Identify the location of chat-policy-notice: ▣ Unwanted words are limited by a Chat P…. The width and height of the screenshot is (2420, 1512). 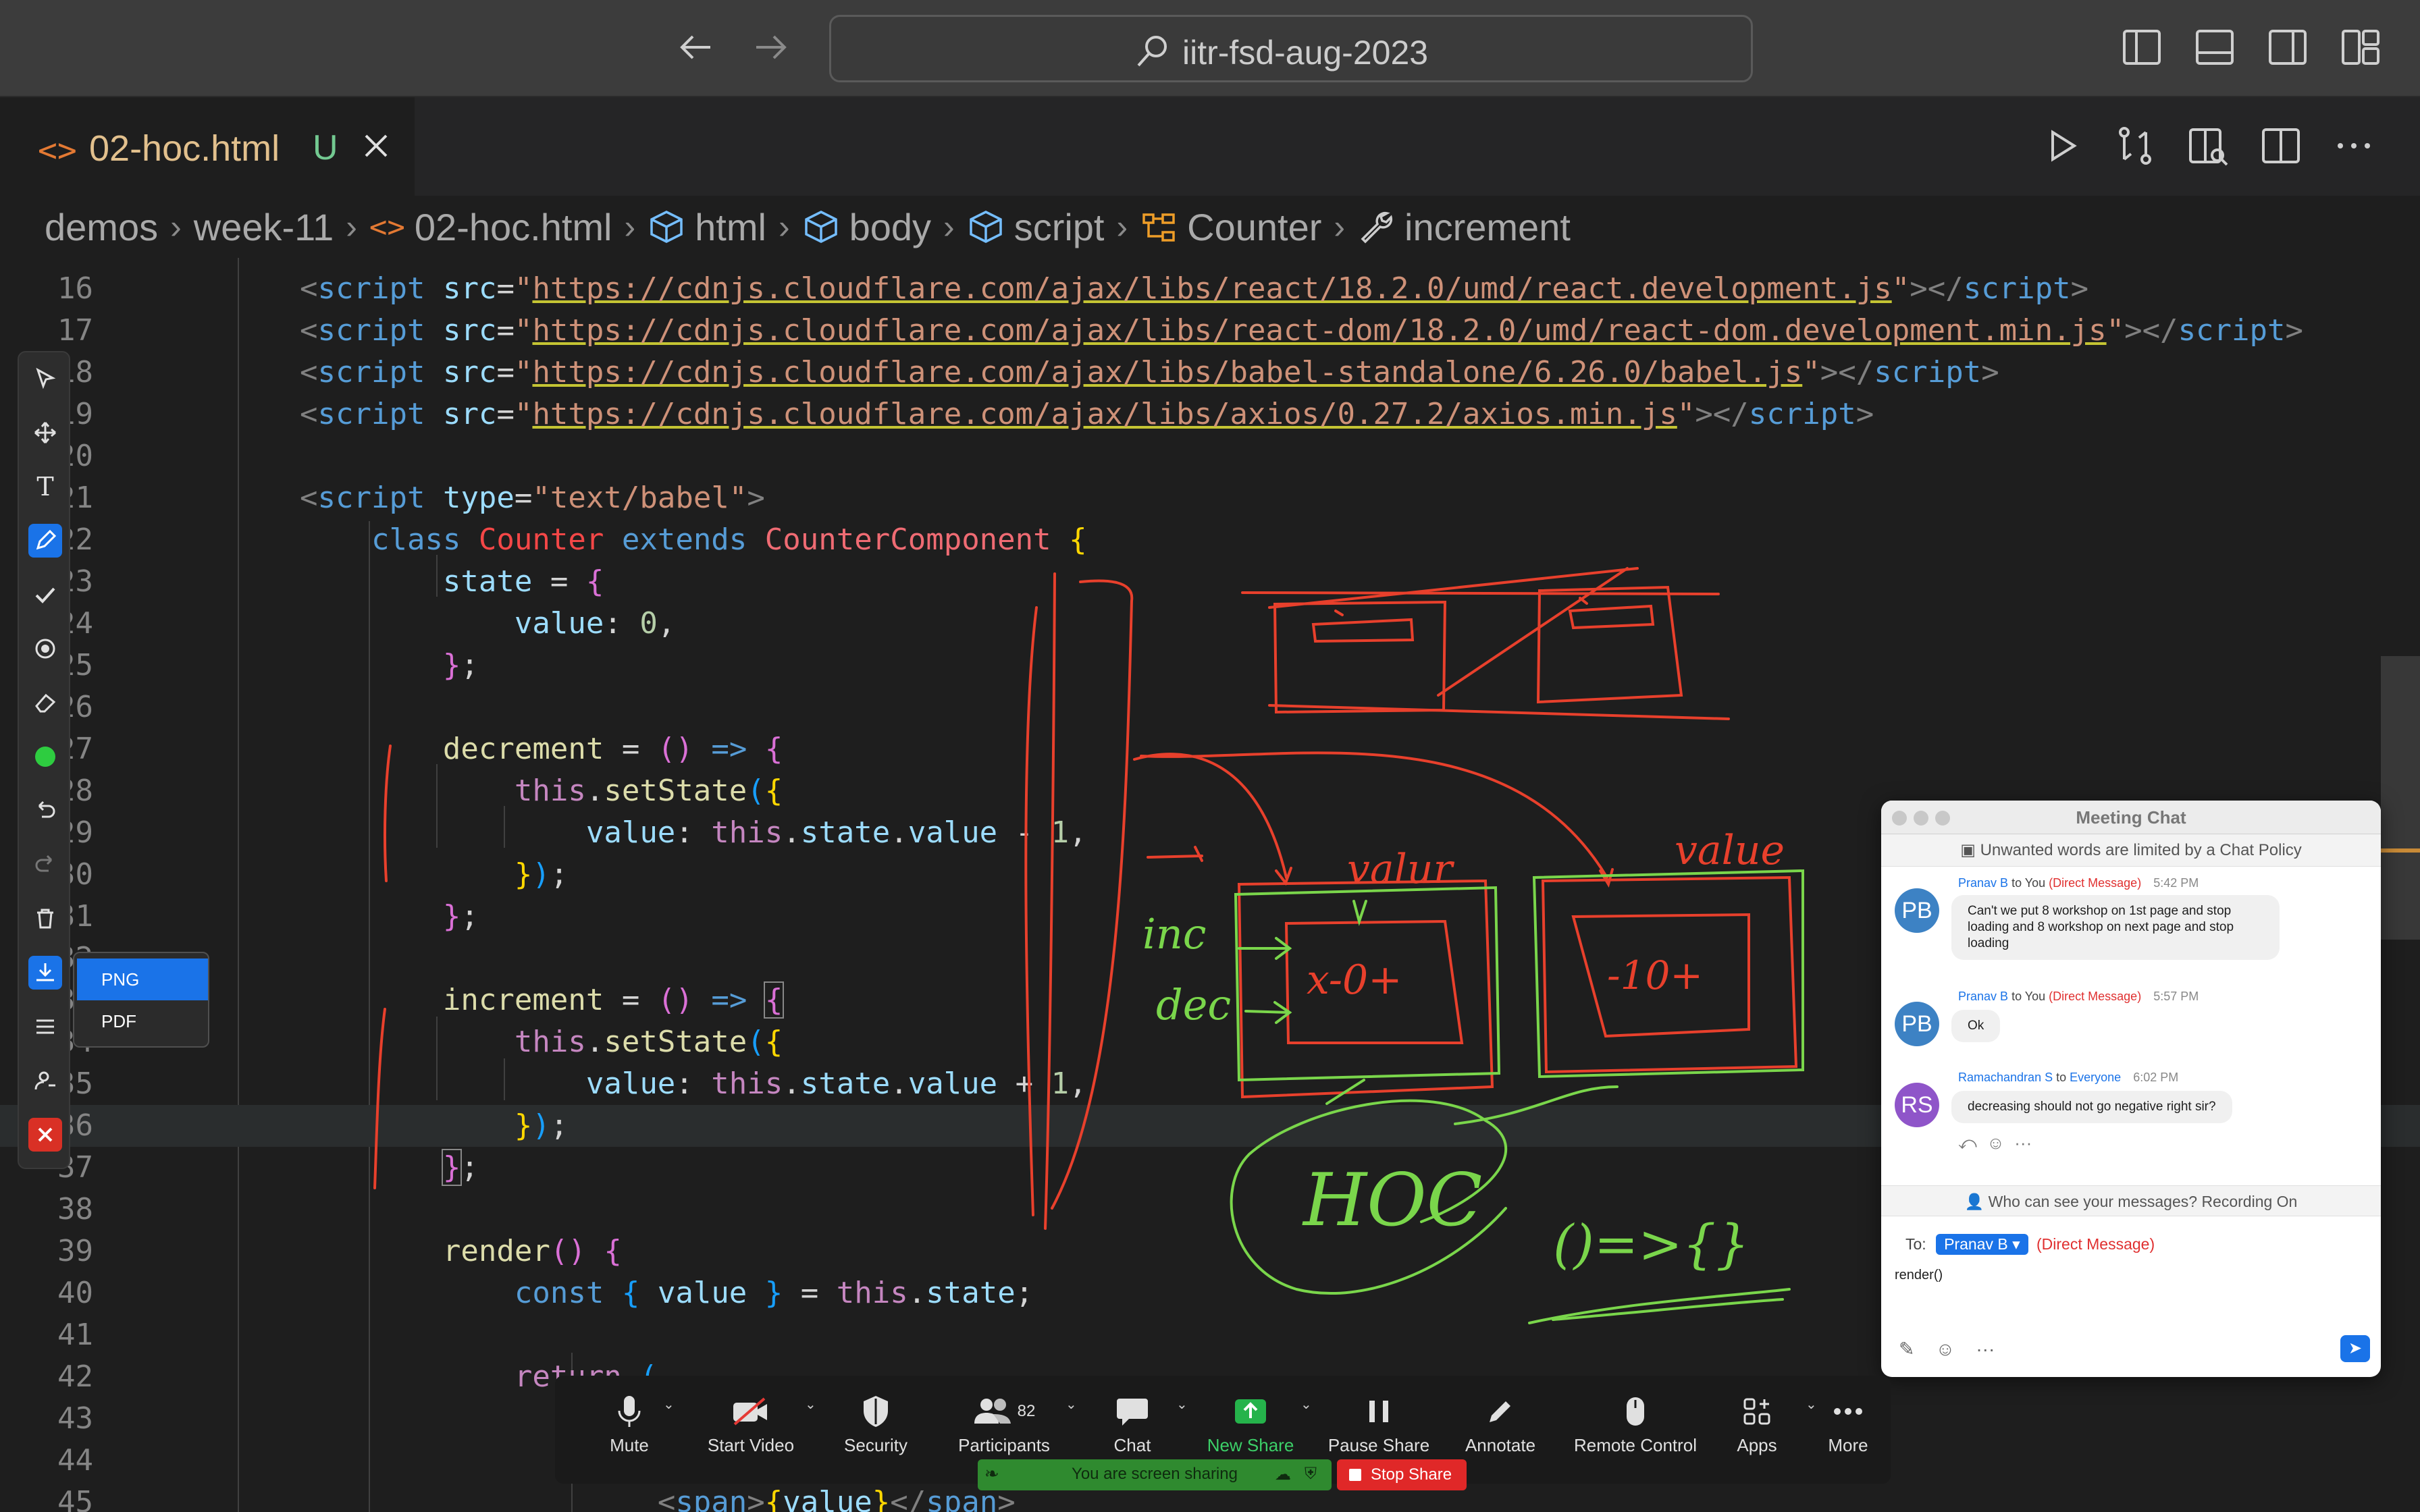
(2131, 850).